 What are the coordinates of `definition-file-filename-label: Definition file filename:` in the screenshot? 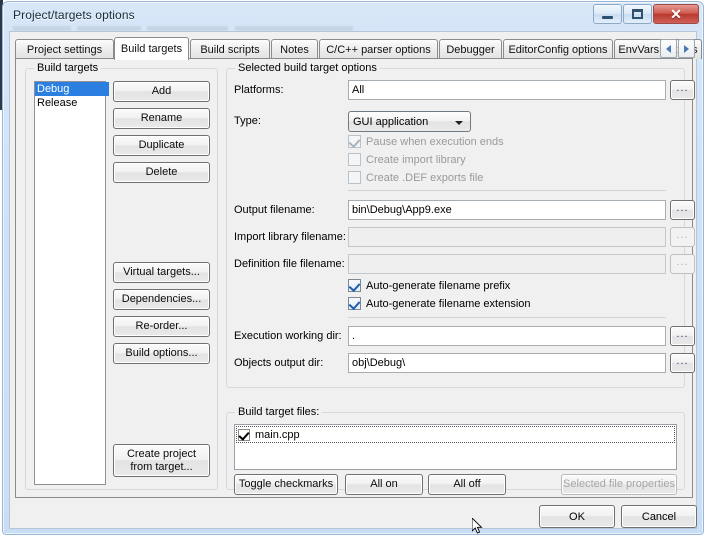 It's located at (289, 264).